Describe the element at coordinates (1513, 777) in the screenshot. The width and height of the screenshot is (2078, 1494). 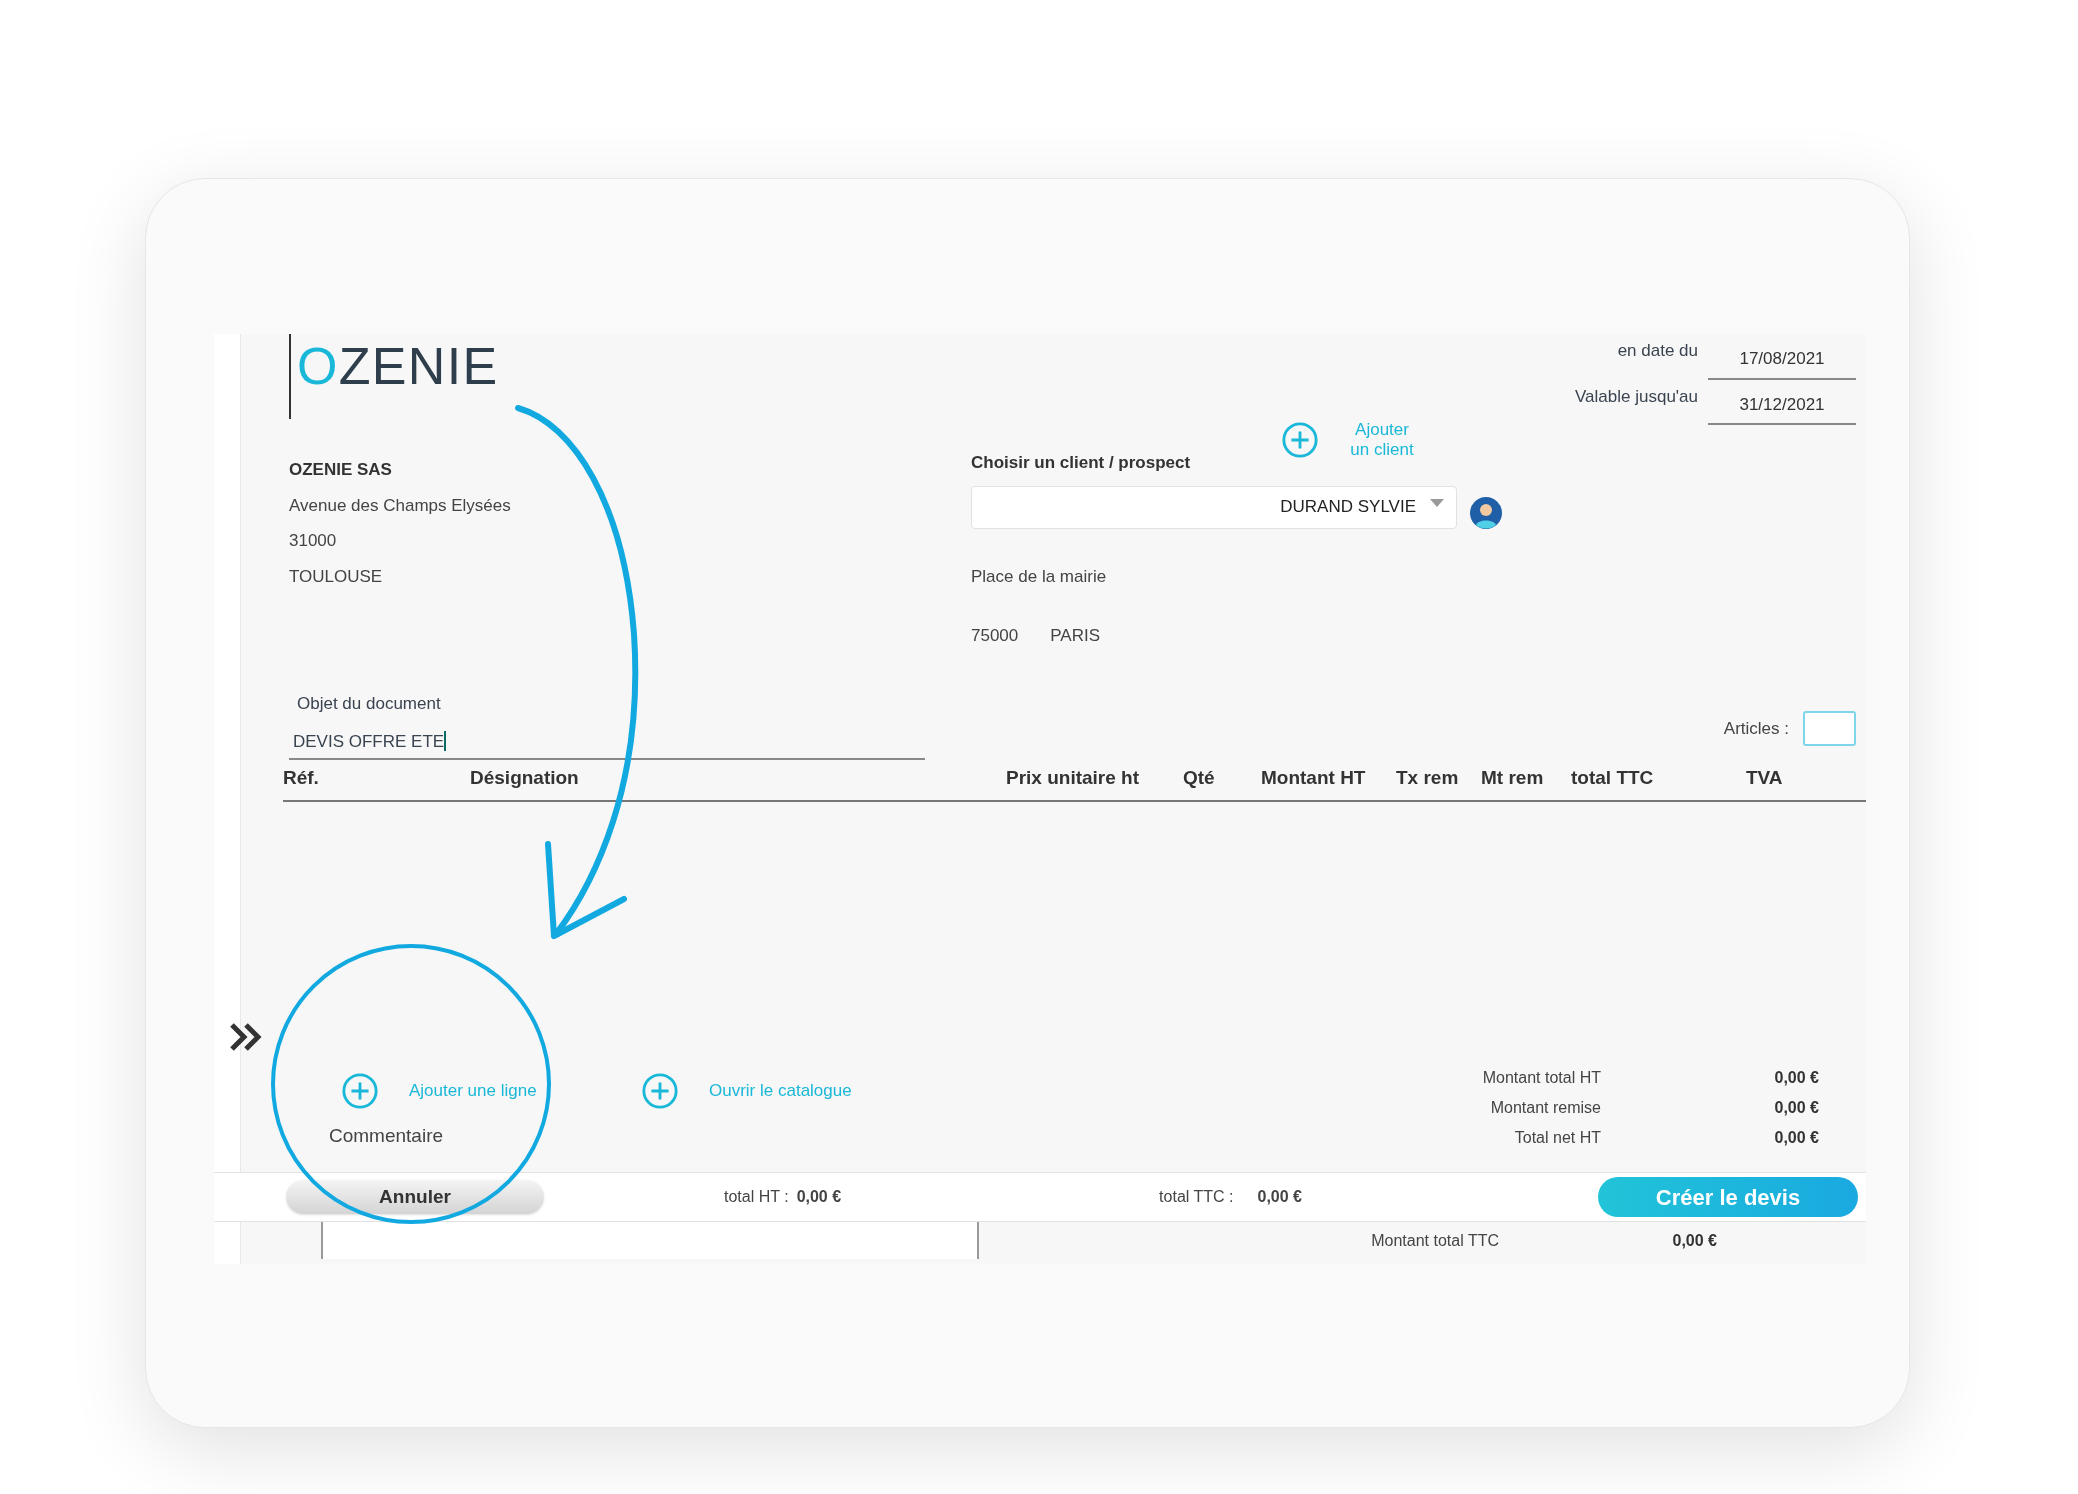
I see `column-header: Mt rem` at that location.